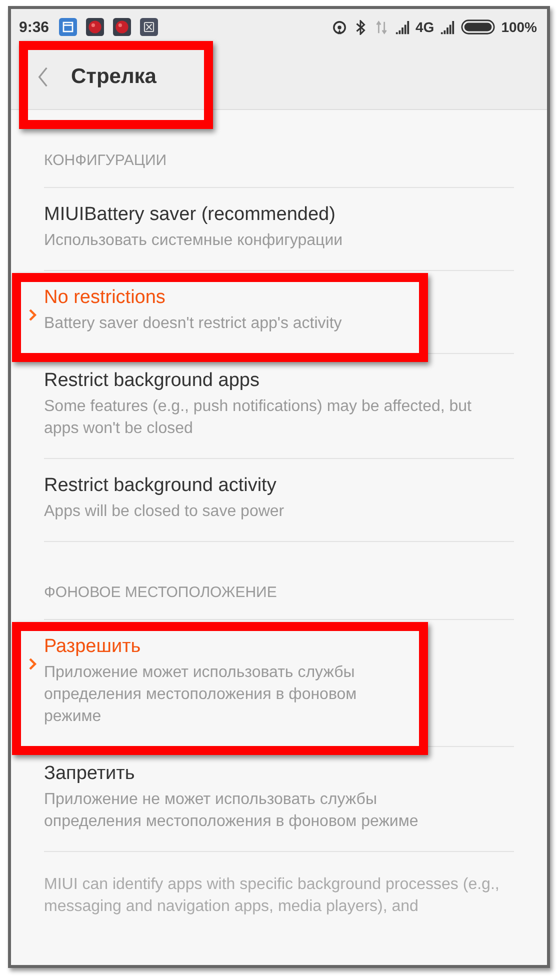  What do you see at coordinates (68, 27) in the screenshot?
I see `calendar-icon` at bounding box center [68, 27].